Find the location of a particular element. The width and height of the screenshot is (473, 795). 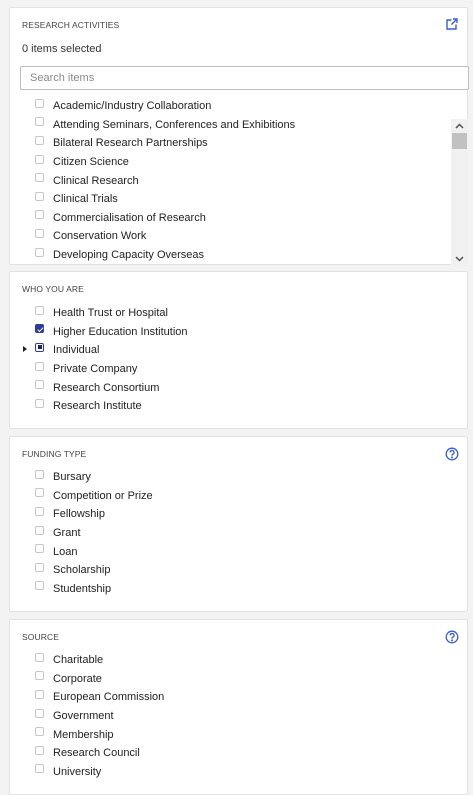

who-you-are-item-label: Health Trust or Hospital is located at coordinates (110, 313).